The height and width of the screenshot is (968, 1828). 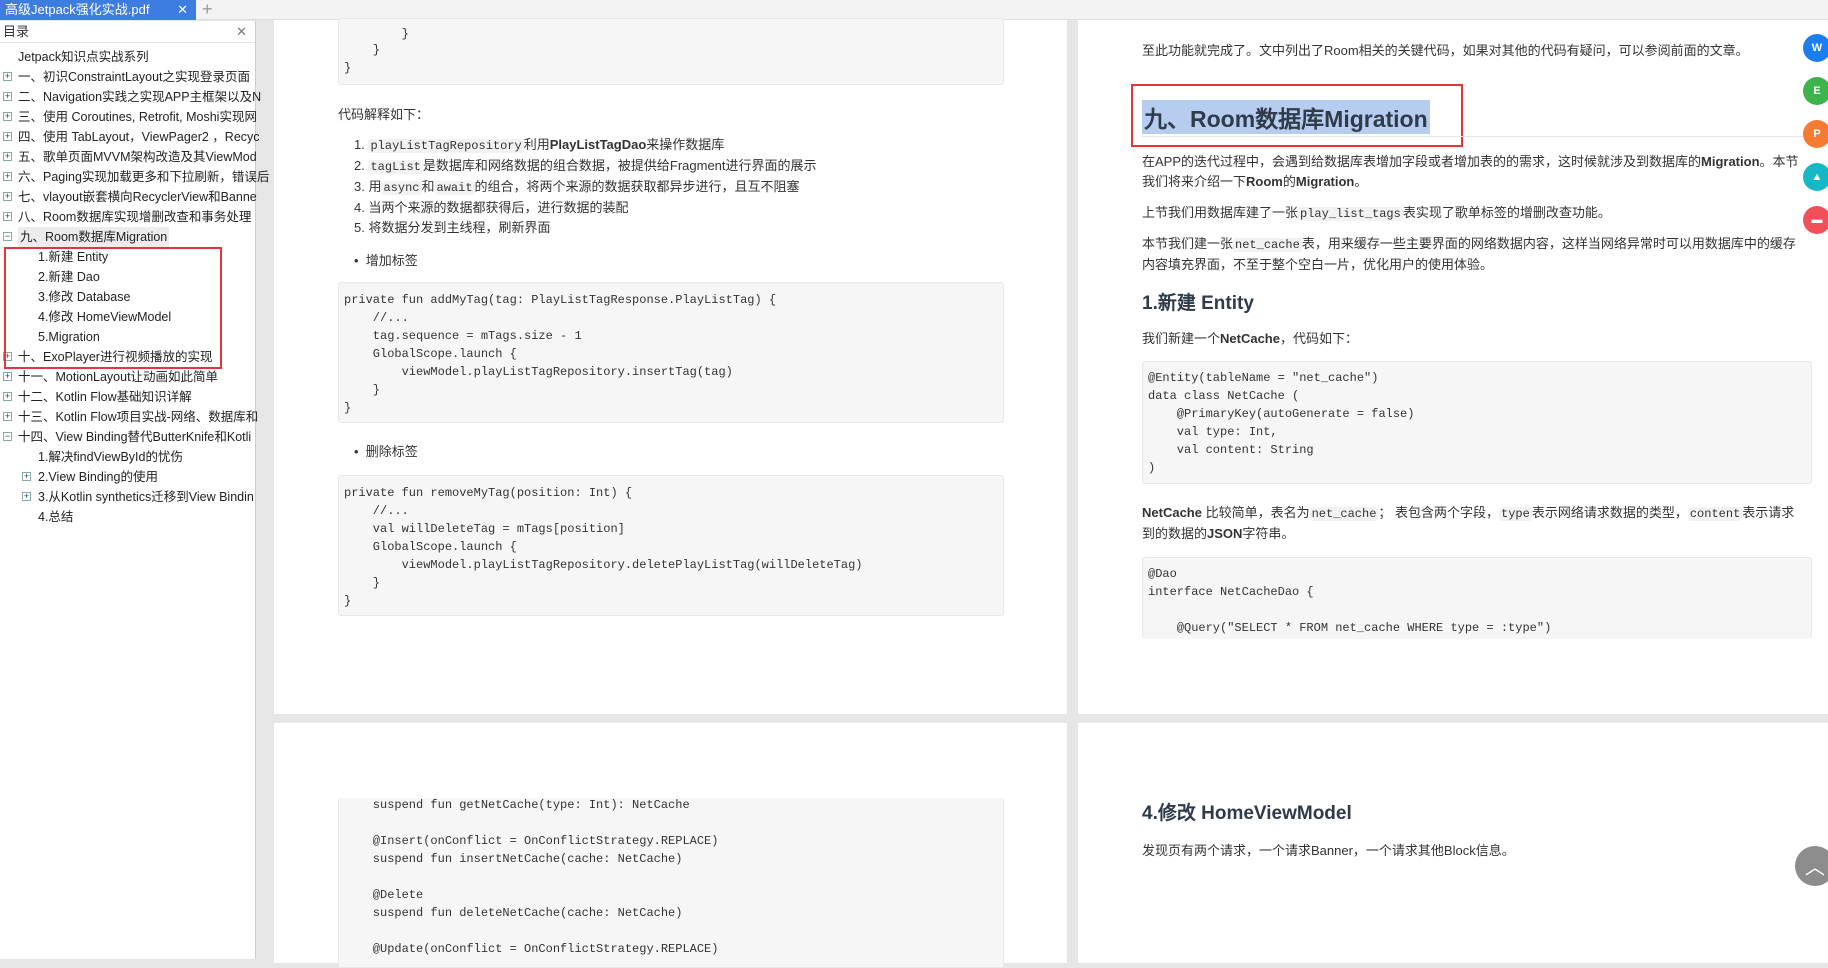 What do you see at coordinates (139, 137) in the screenshot?
I see `outline-item: 四、使用 TabLayout，ViewPager2 ，Recyc` at bounding box center [139, 137].